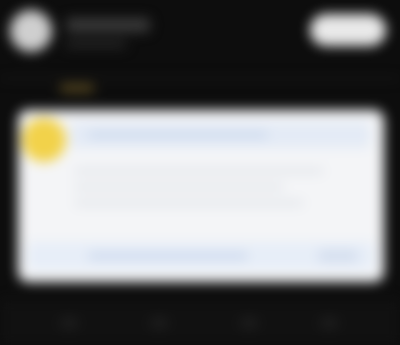 The width and height of the screenshot is (400, 345). What do you see at coordinates (108, 25) in the screenshot?
I see `header-title-placeholder` at bounding box center [108, 25].